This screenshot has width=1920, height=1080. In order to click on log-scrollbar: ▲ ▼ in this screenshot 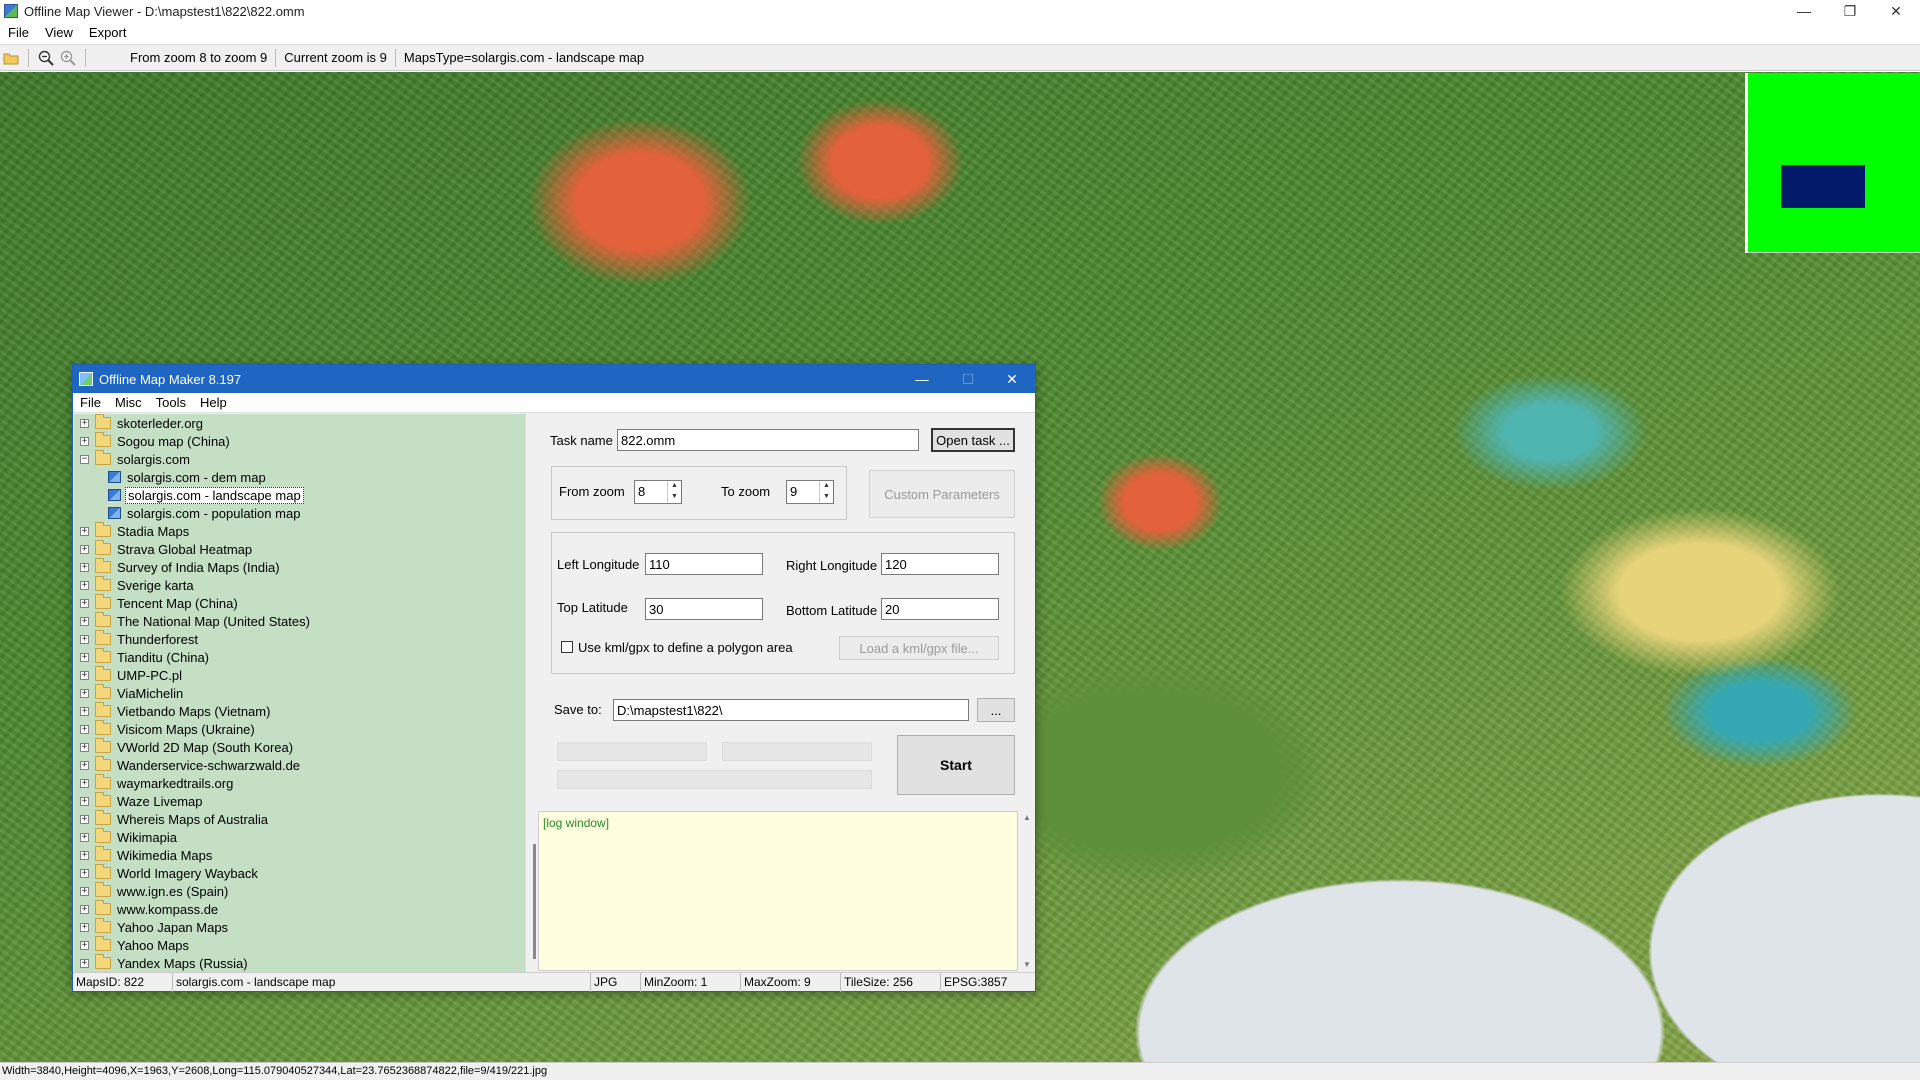, I will do `click(1027, 891)`.